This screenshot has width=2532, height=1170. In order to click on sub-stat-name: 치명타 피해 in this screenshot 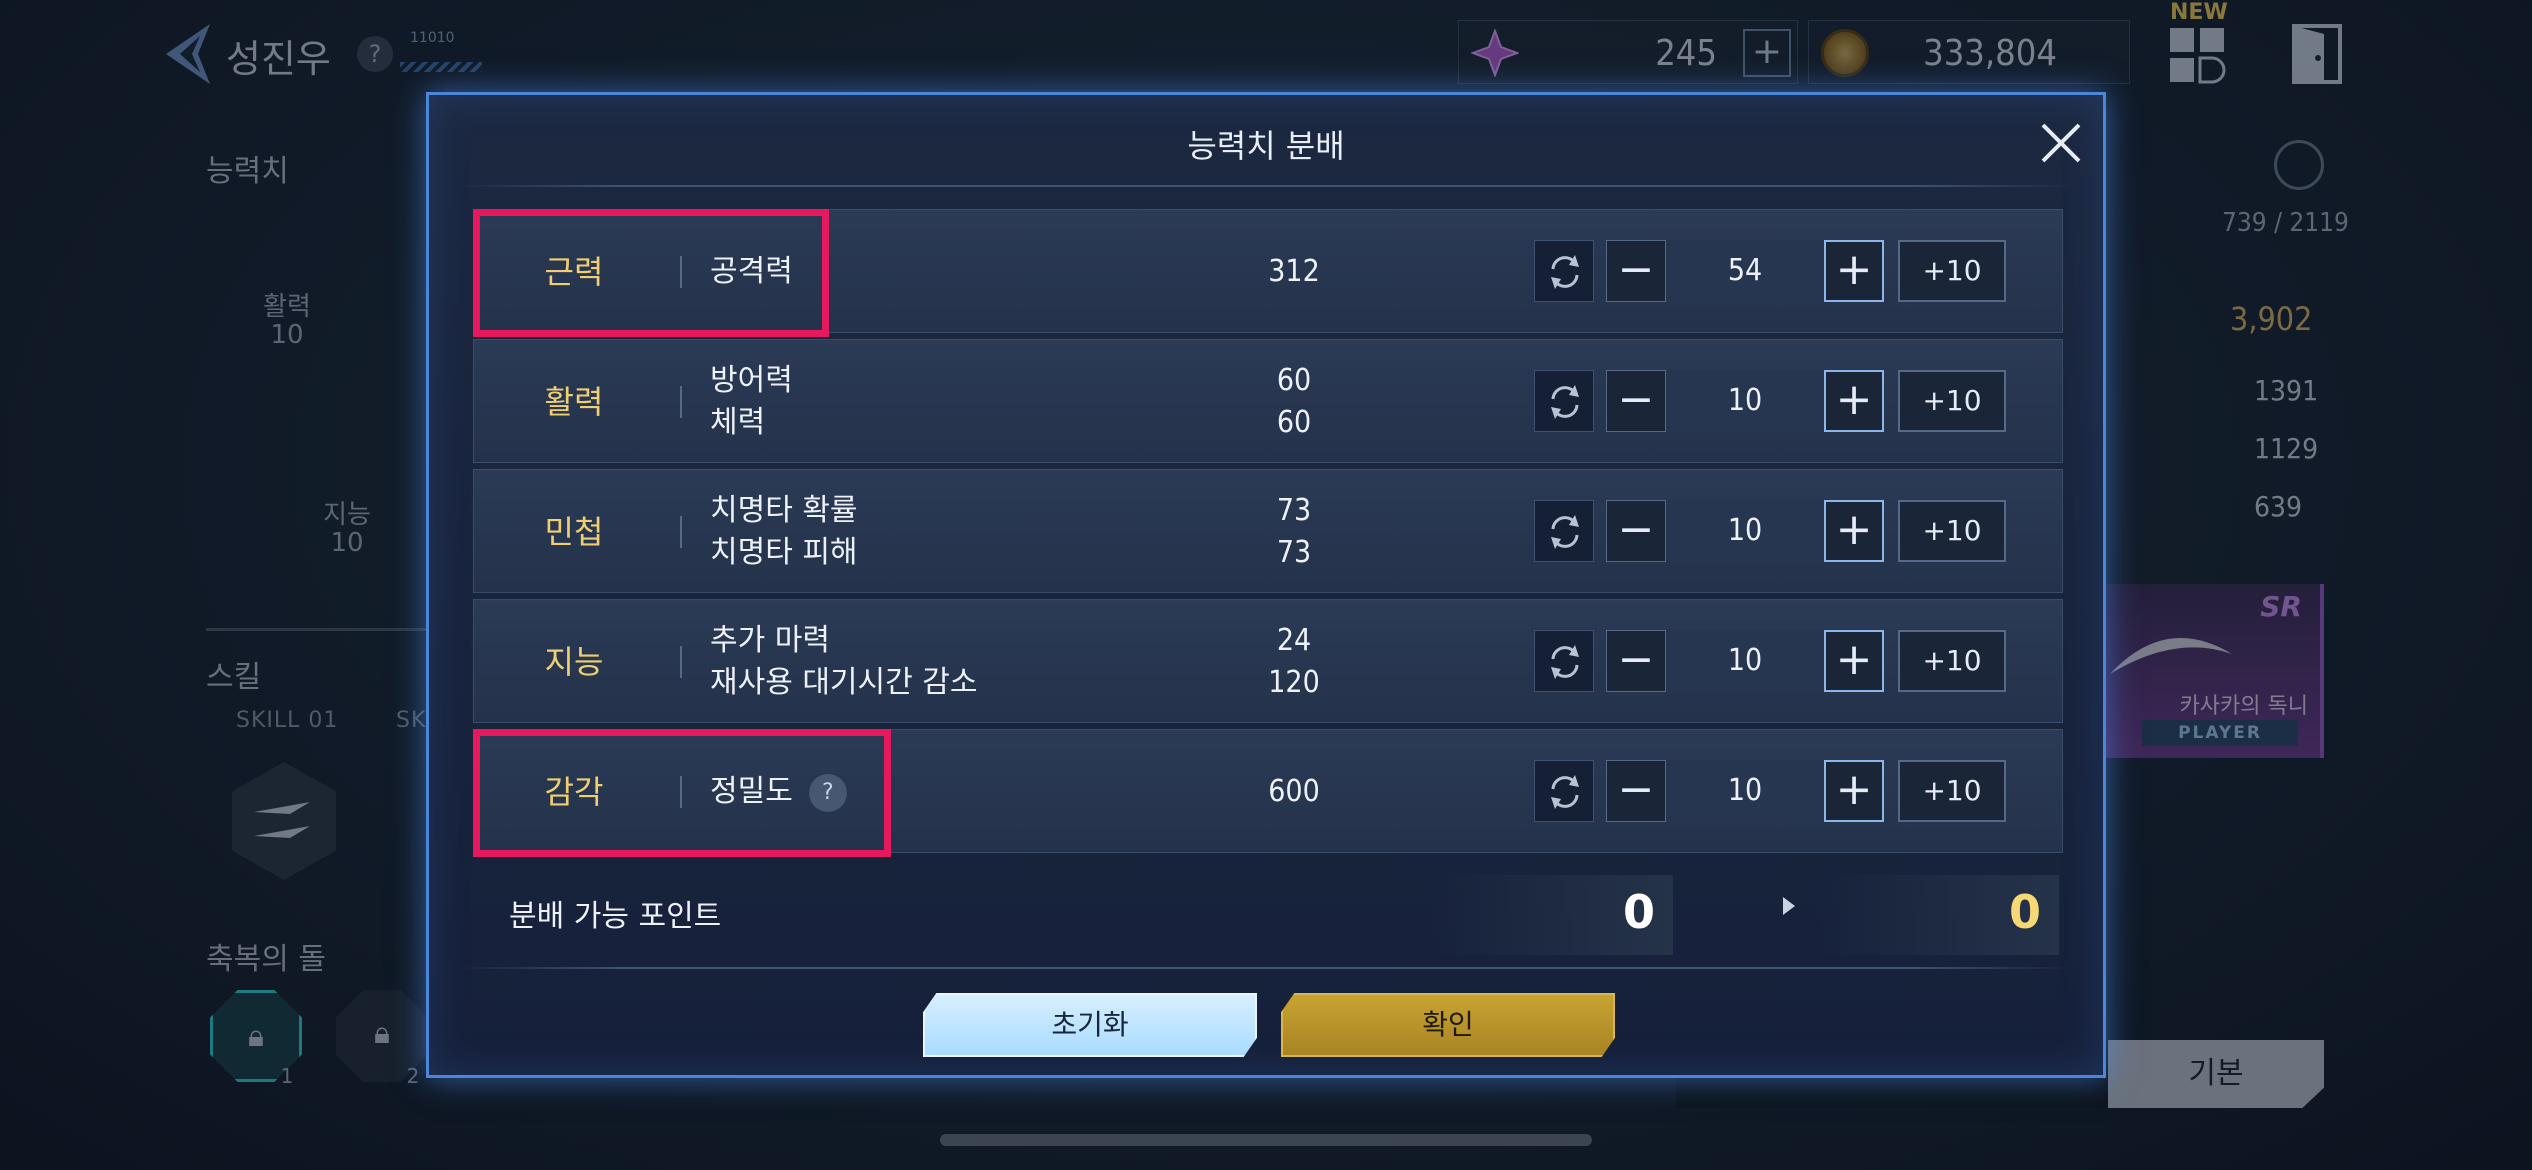, I will do `click(784, 552)`.